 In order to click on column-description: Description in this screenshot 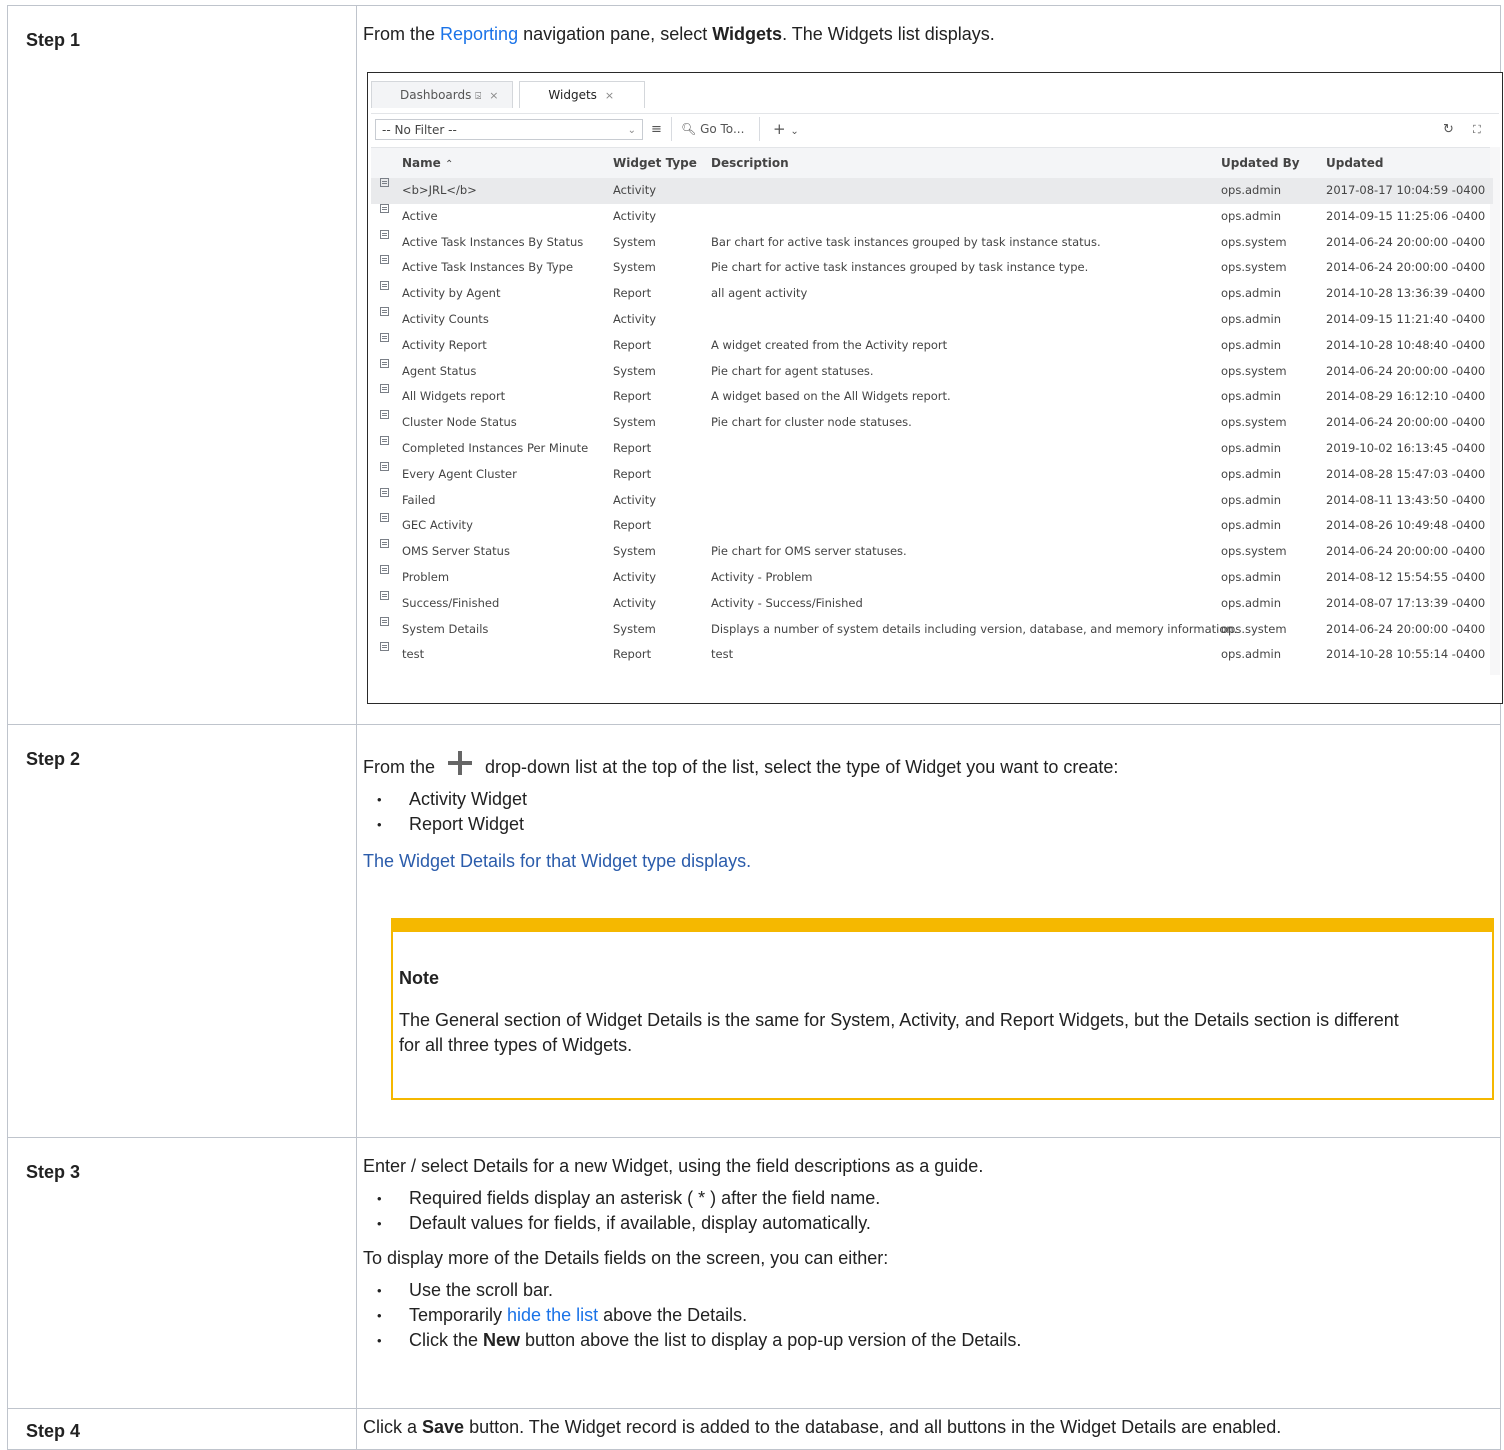, I will do `click(750, 163)`.